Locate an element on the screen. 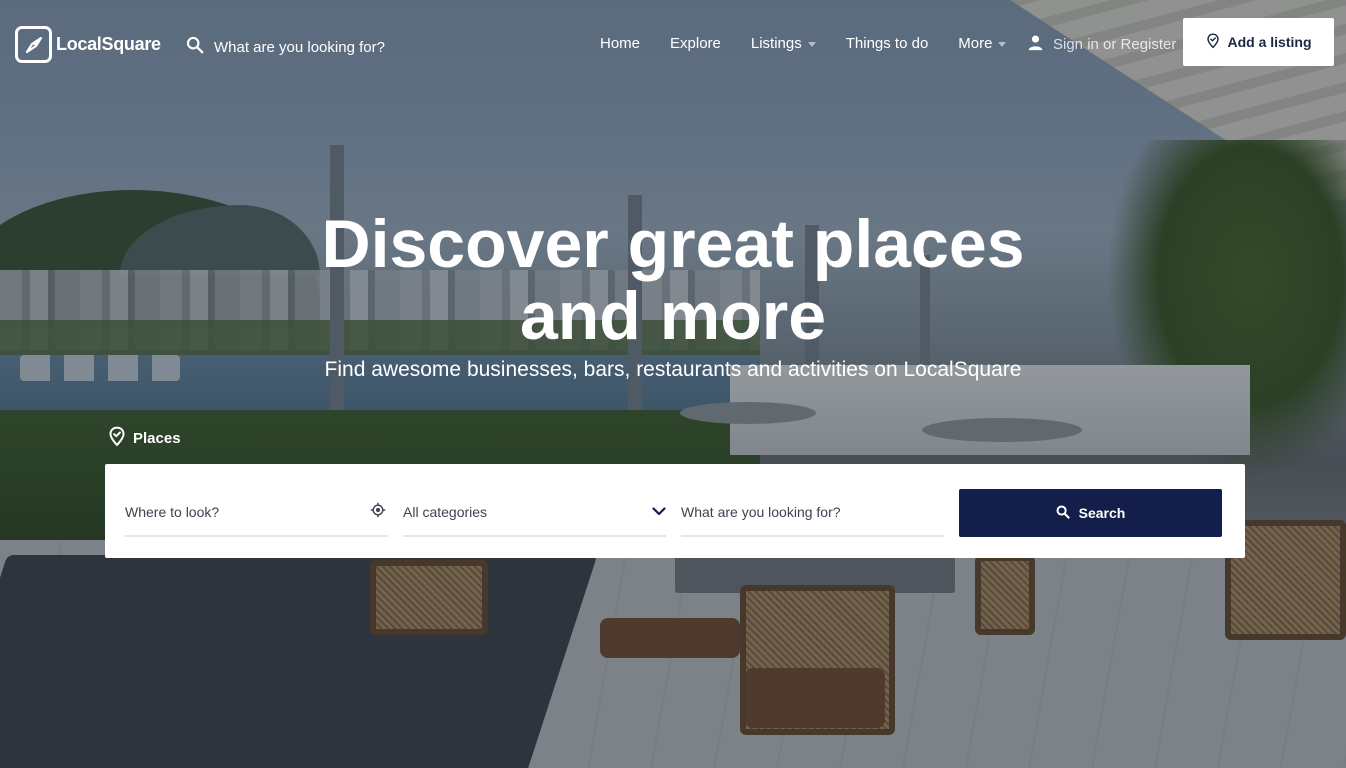 This screenshot has width=1346, height=768. keyword-input is located at coordinates (812, 512).